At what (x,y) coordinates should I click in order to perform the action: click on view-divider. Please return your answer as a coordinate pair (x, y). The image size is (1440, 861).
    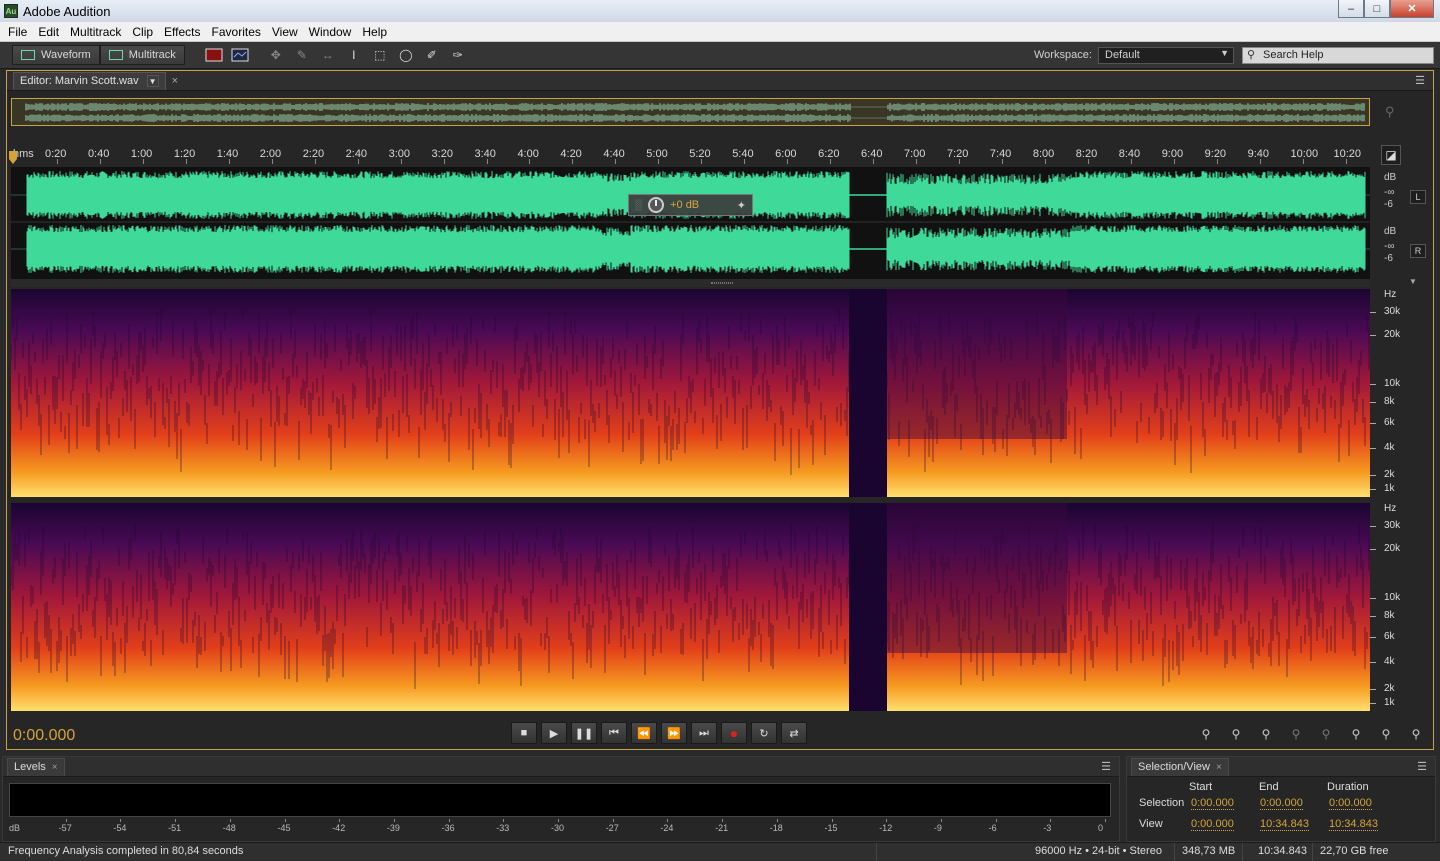
    Looking at the image, I should click on (690, 283).